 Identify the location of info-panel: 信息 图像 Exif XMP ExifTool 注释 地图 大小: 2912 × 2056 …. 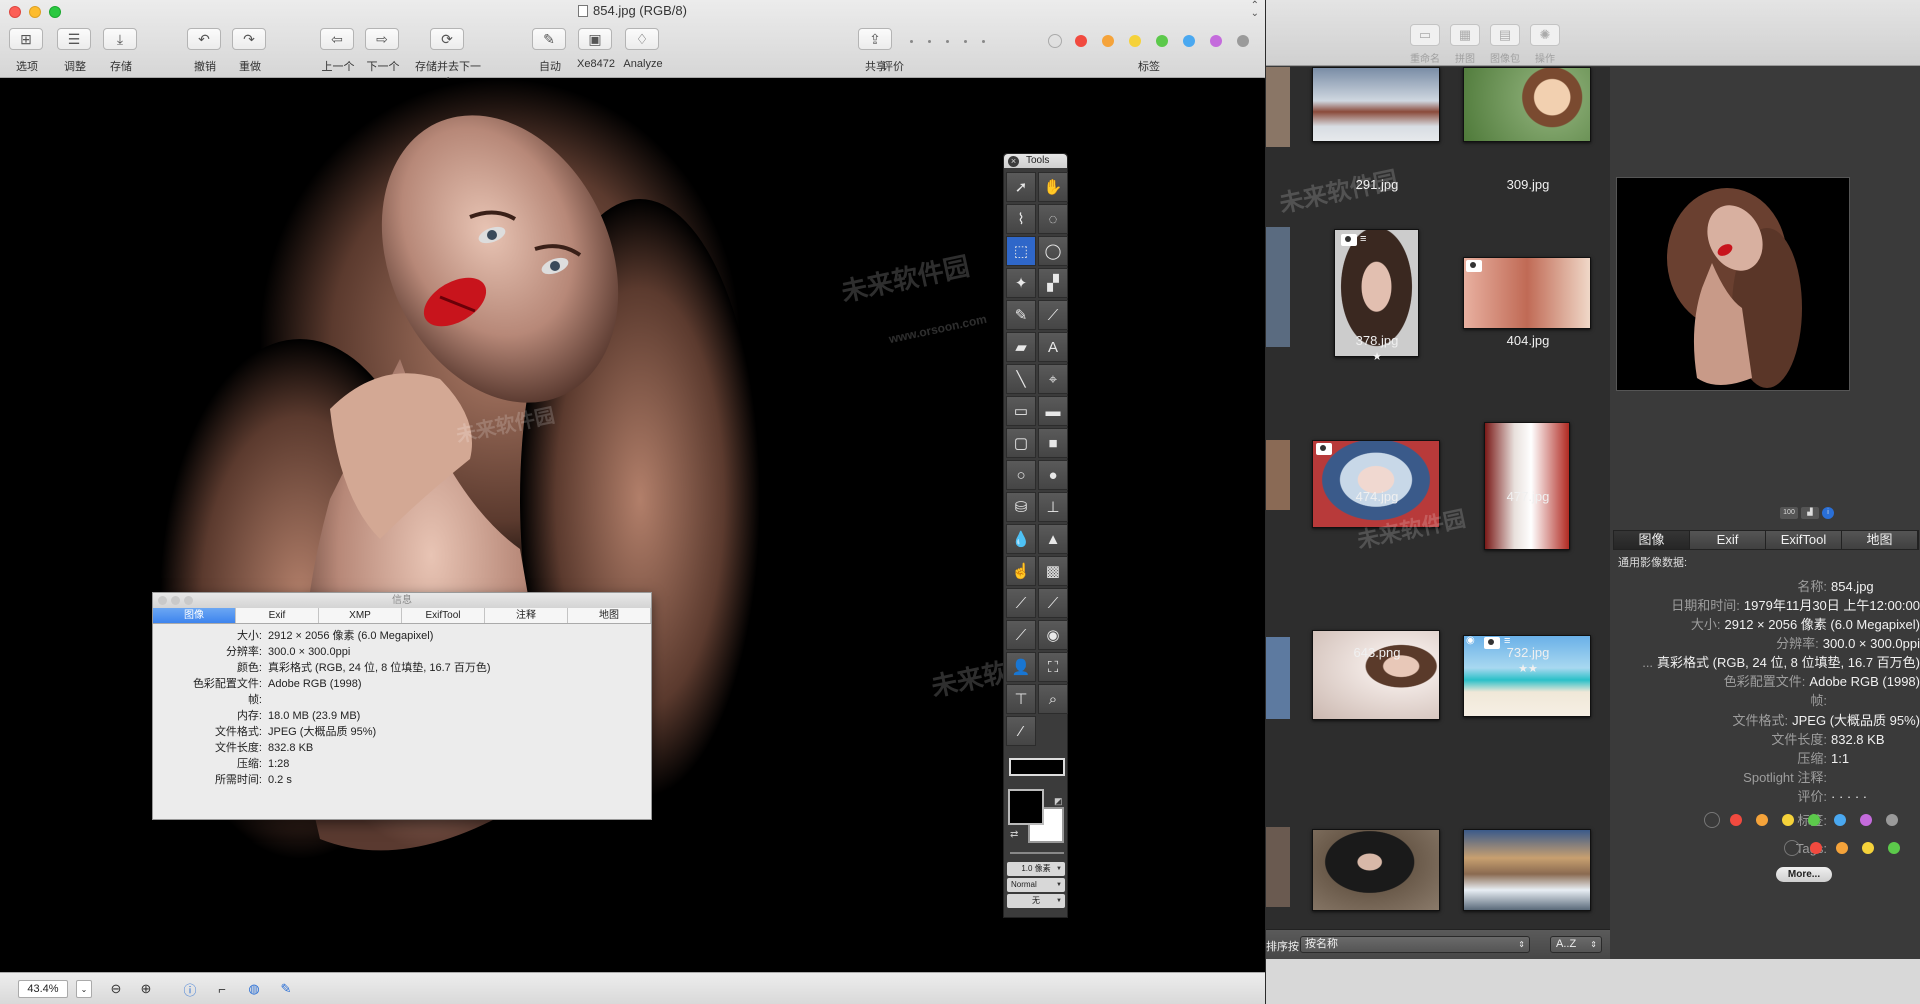
(402, 706).